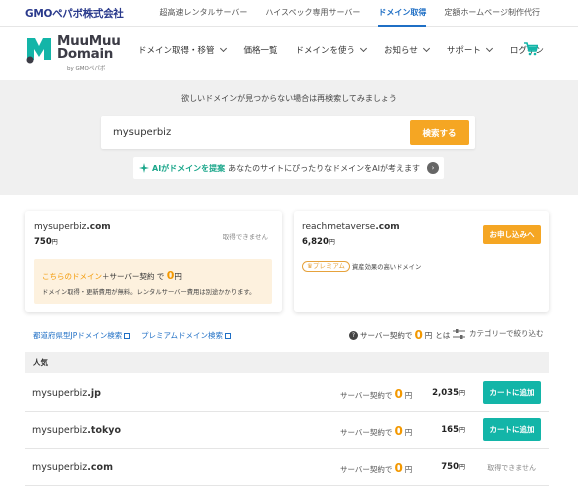 The image size is (578, 487). What do you see at coordinates (189, 168) in the screenshot?
I see `ai-suggest-label: AIがドメインを提案` at bounding box center [189, 168].